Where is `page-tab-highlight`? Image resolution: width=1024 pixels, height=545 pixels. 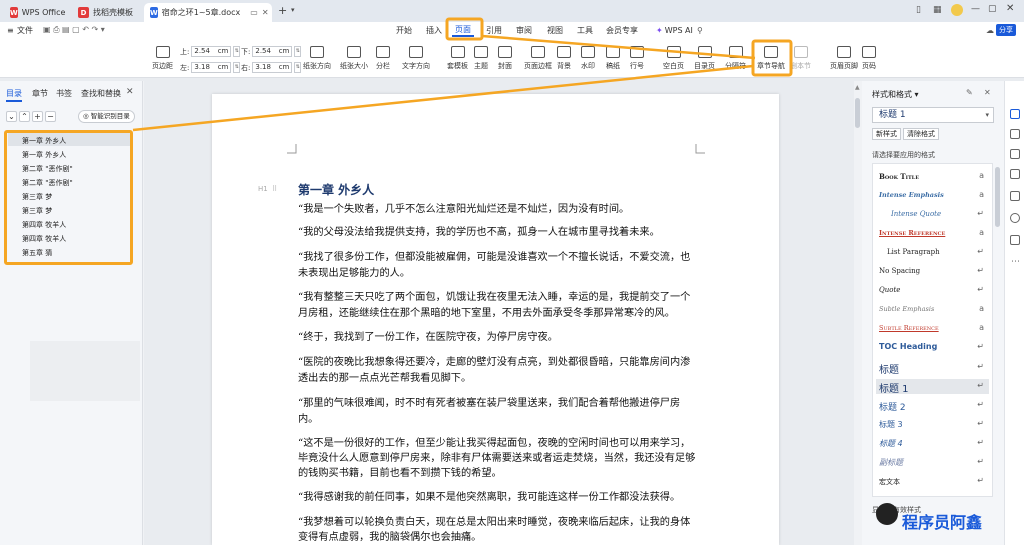
page-tab-highlight is located at coordinates (464, 29).